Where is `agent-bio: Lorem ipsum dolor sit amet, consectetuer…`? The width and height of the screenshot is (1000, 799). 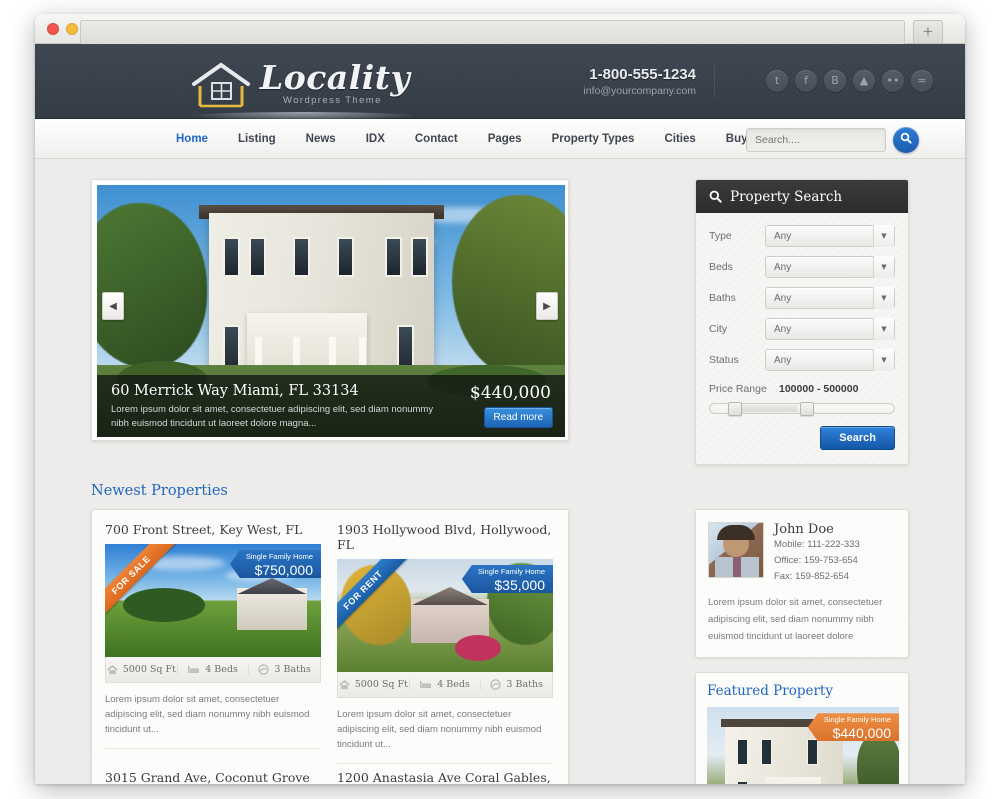 agent-bio: Lorem ipsum dolor sit amet, consectetuer… is located at coordinates (795, 619).